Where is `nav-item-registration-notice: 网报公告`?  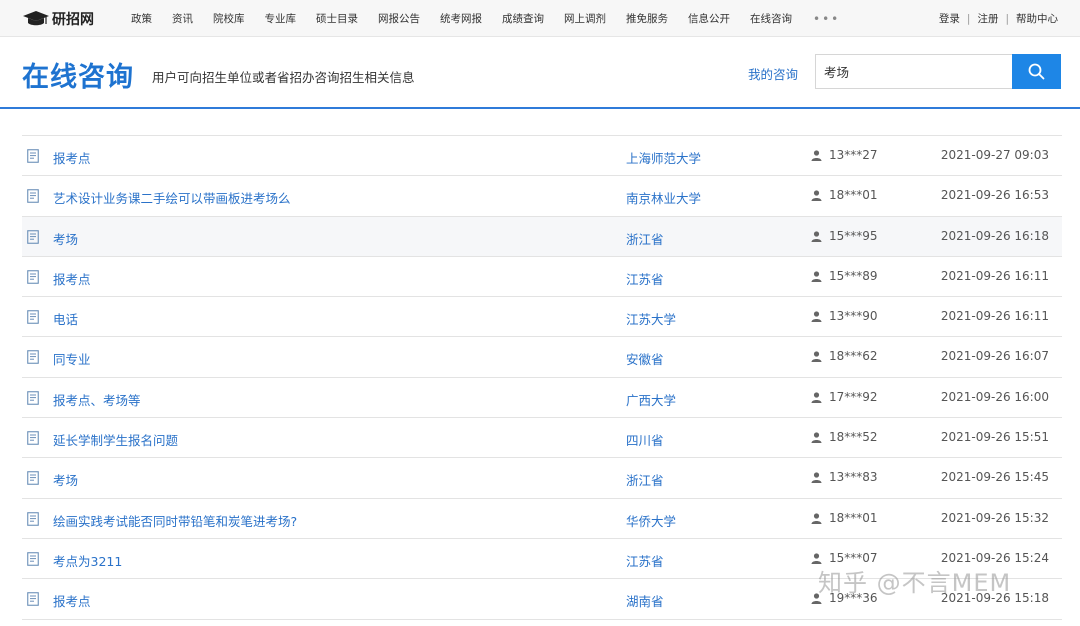 nav-item-registration-notice: 网报公告 is located at coordinates (399, 18).